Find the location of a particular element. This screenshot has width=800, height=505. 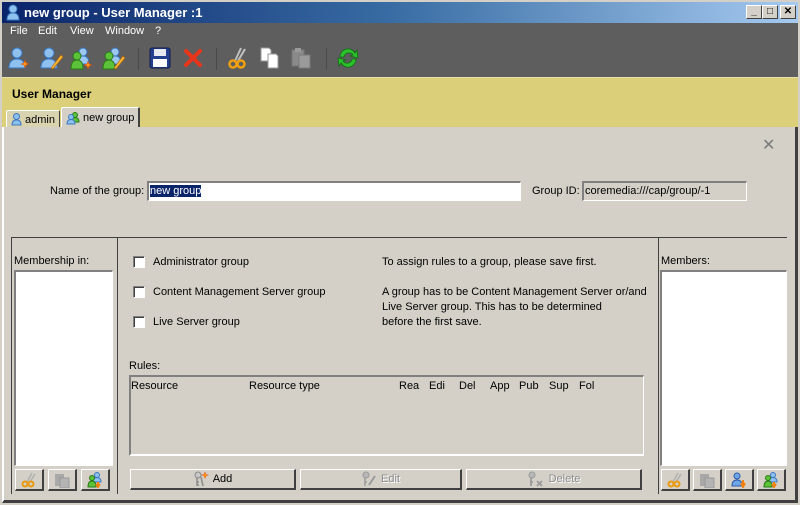

toolbar-separator is located at coordinates (216, 59).